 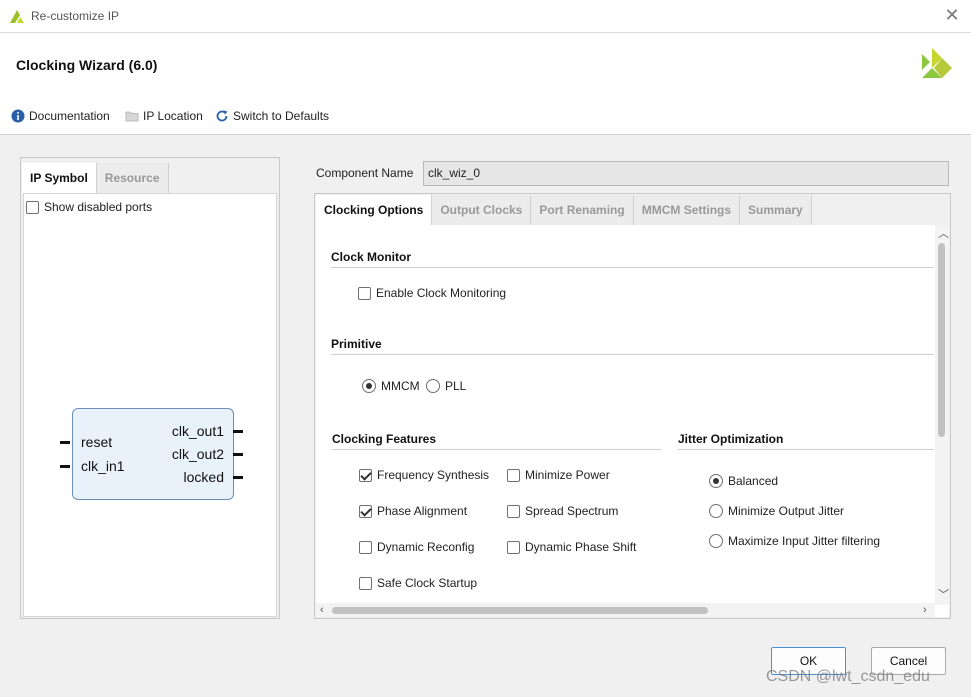 What do you see at coordinates (132, 178) in the screenshot?
I see `tab-resource: Resource` at bounding box center [132, 178].